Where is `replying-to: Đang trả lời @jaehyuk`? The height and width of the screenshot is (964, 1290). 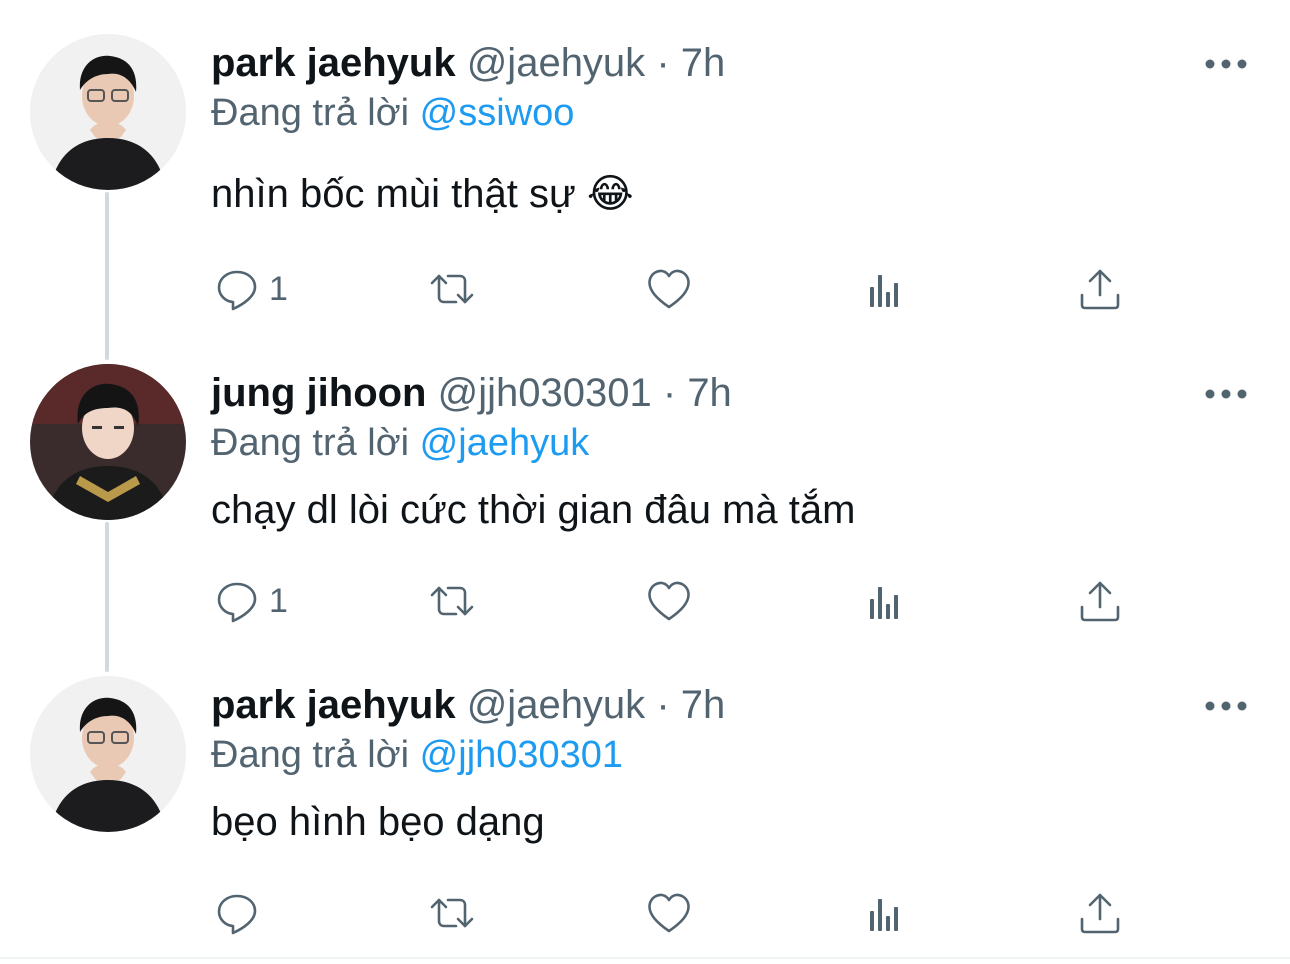
replying-to: Đang trả lời @jaehyuk is located at coordinates (400, 443).